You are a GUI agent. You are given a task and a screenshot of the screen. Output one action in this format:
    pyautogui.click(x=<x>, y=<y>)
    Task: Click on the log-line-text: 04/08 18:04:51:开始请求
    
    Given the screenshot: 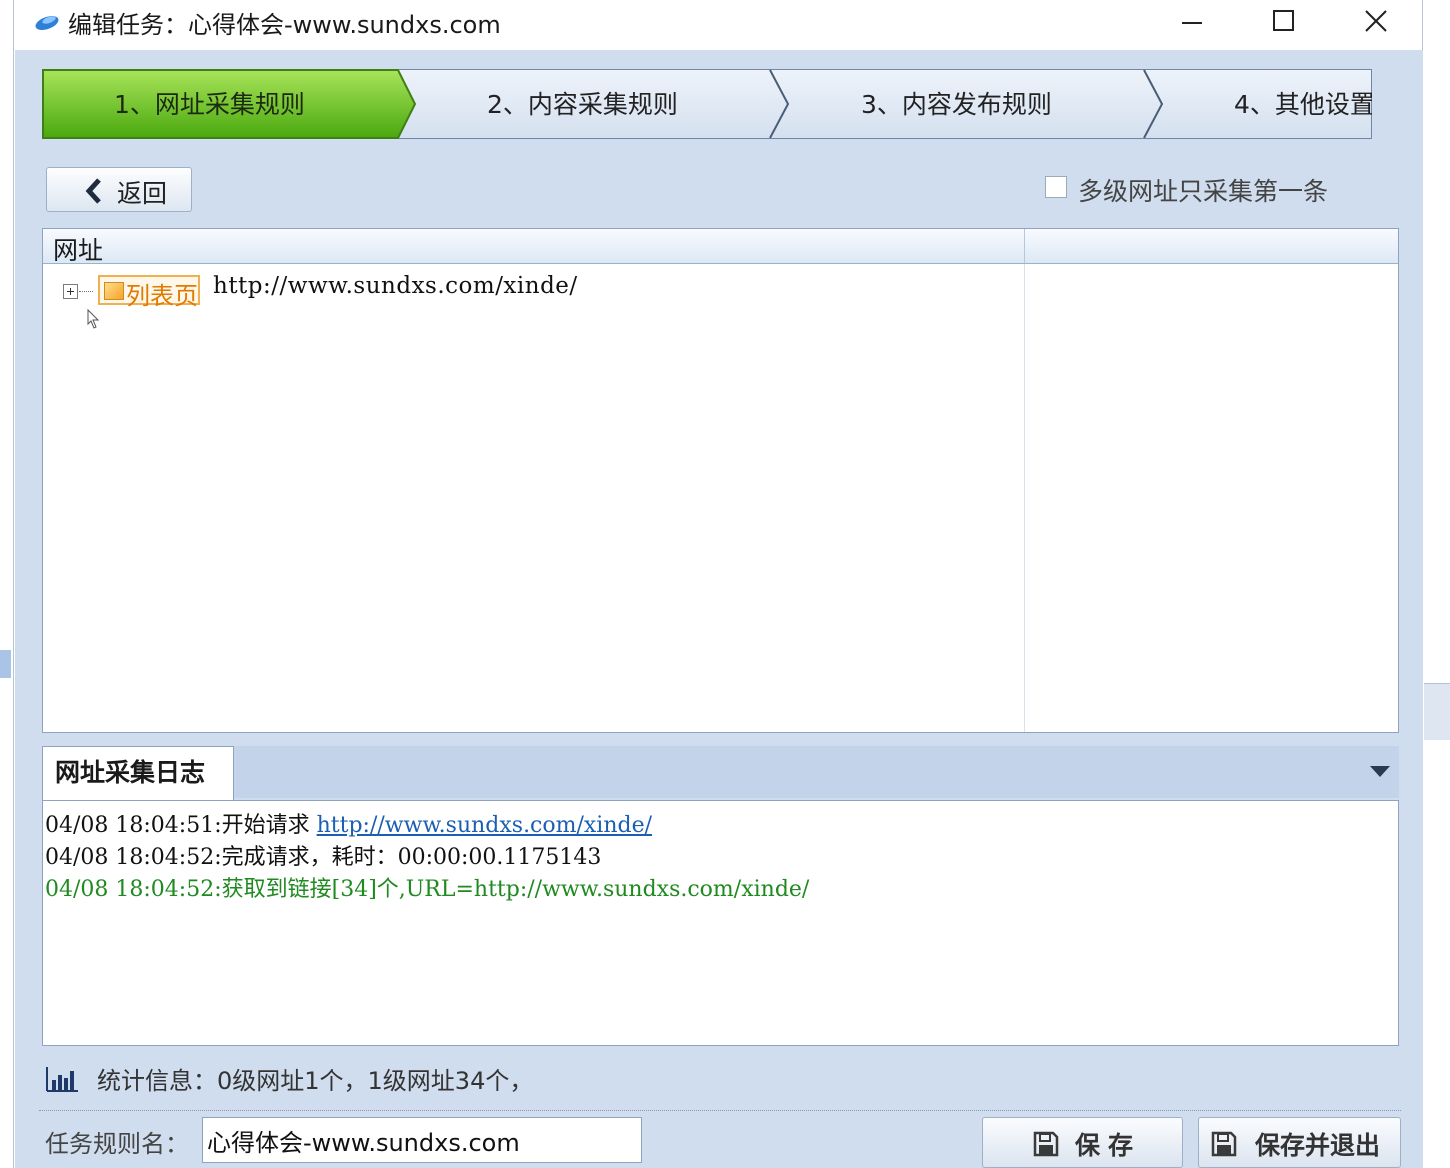 What is the action you would take?
    pyautogui.click(x=181, y=825)
    